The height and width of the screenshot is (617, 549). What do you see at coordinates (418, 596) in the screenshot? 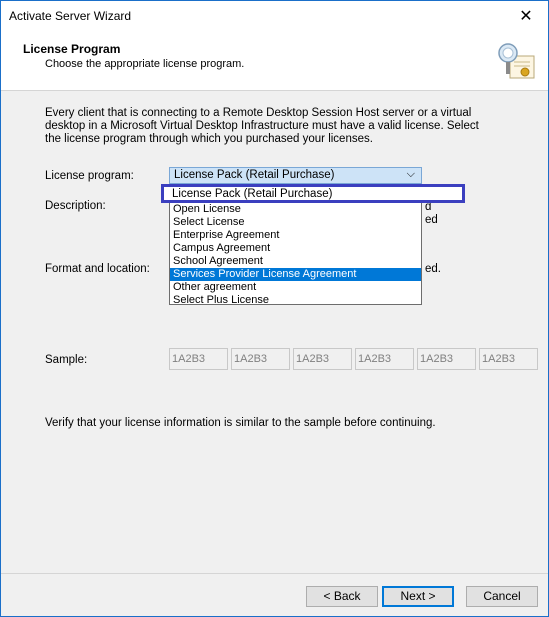
I see `next-button: Next >` at bounding box center [418, 596].